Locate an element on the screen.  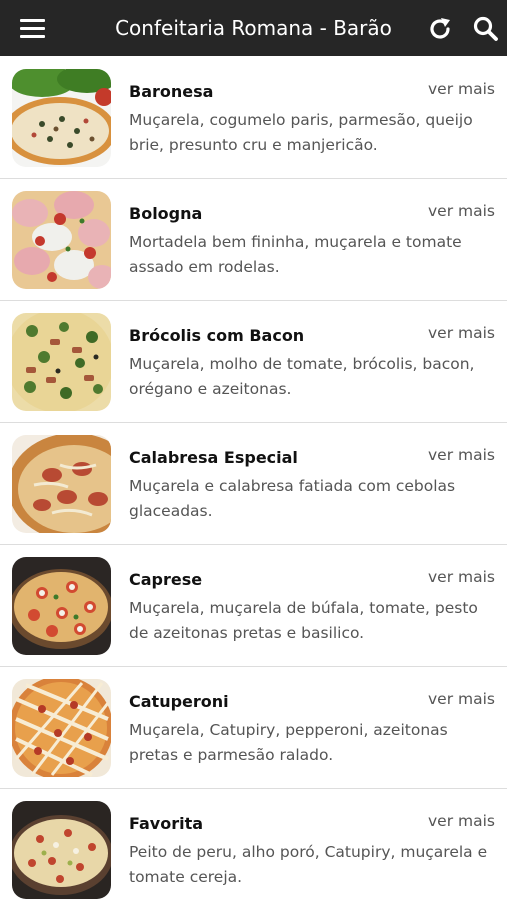
product-image-catuperoni is located at coordinates (61, 728).